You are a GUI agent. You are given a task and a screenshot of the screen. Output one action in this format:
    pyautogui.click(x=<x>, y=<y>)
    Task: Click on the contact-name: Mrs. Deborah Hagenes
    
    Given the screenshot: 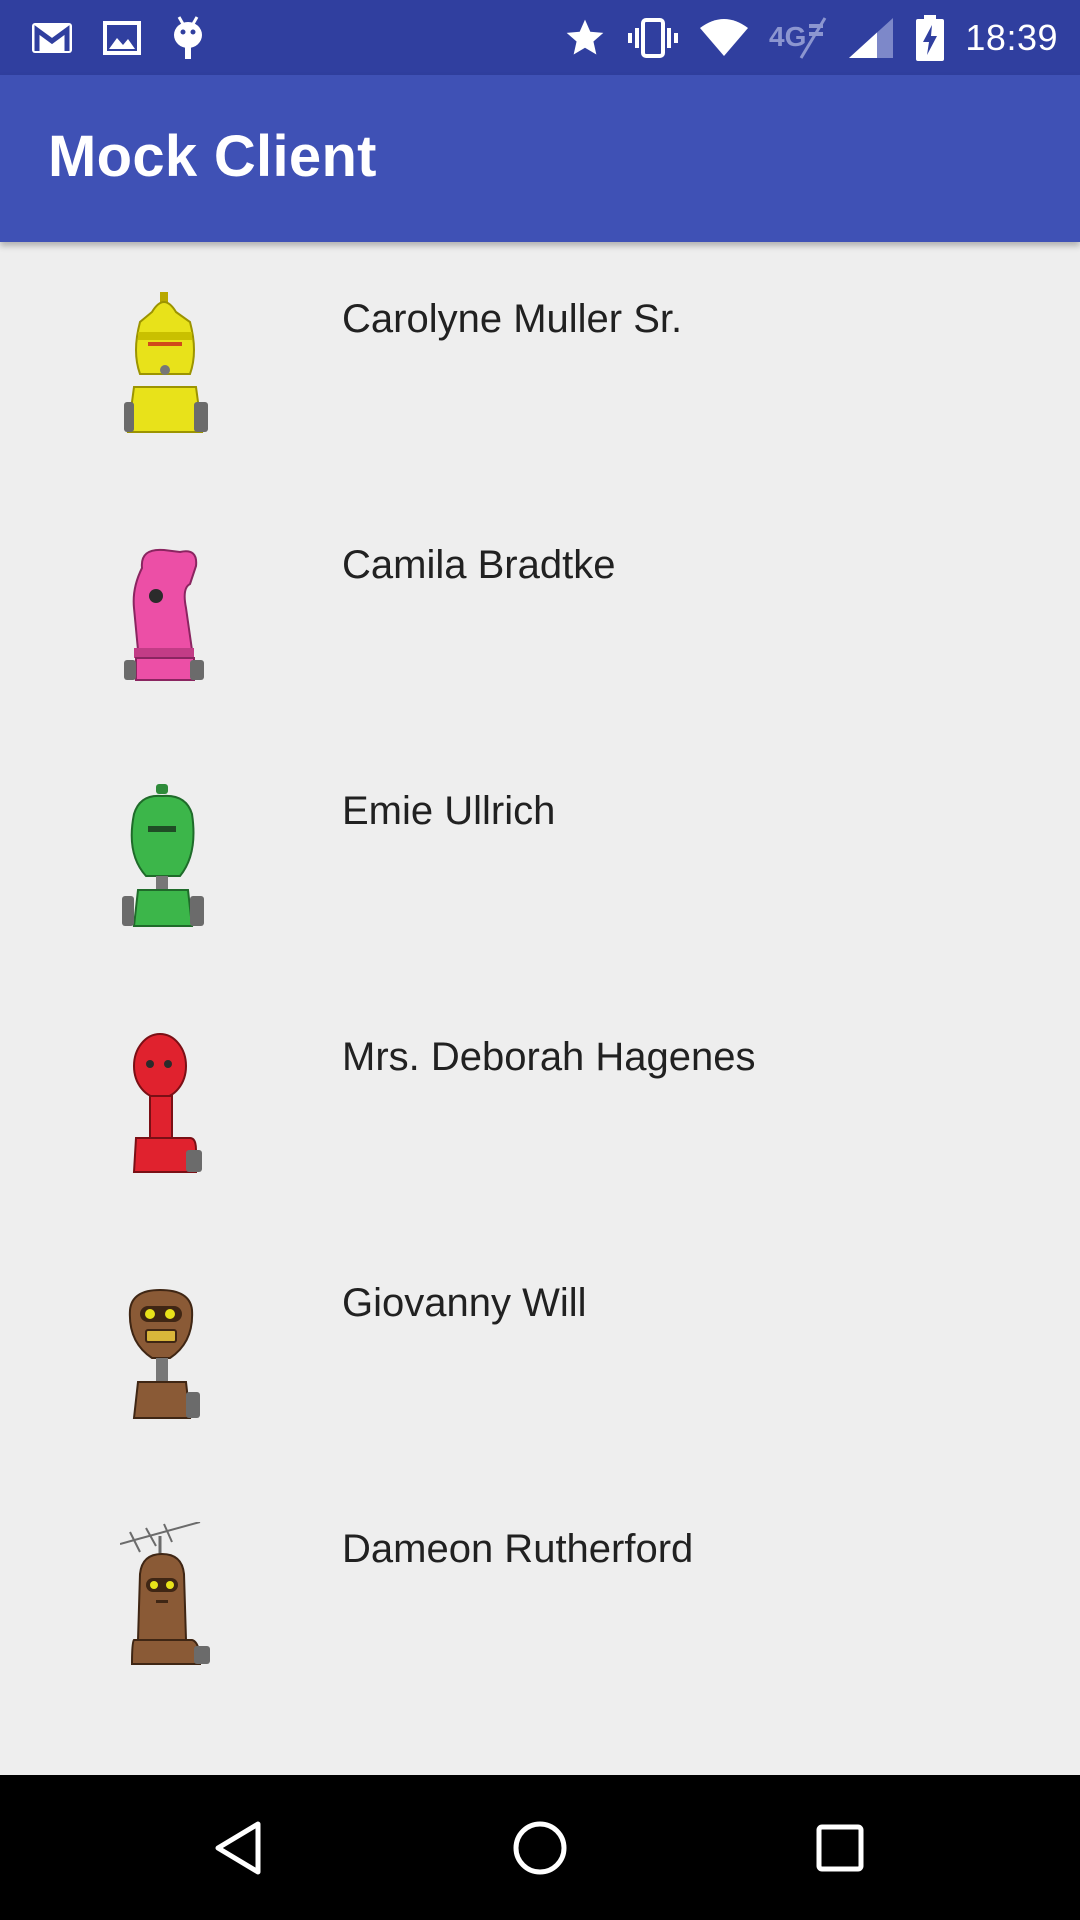 What is the action you would take?
    pyautogui.click(x=549, y=1057)
    